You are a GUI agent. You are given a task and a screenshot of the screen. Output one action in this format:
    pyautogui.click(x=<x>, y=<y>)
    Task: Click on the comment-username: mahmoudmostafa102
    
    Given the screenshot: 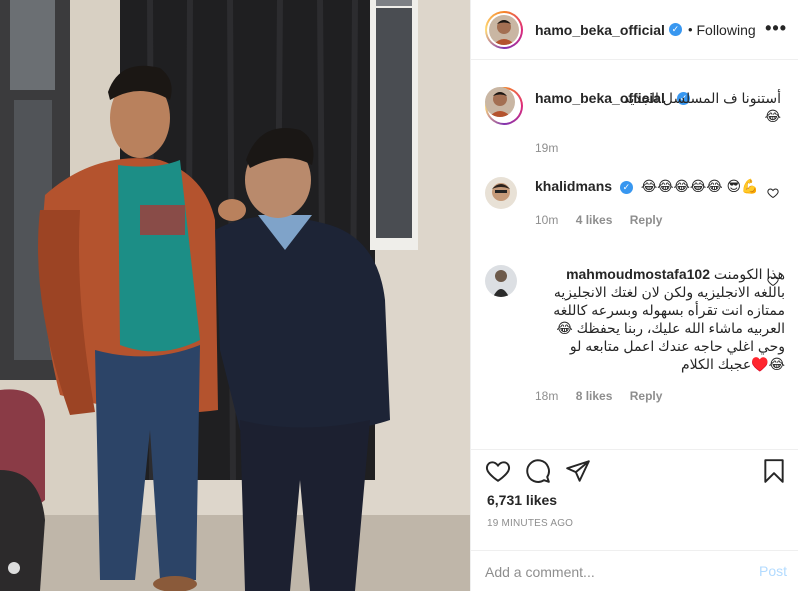 What is the action you would take?
    pyautogui.click(x=638, y=274)
    